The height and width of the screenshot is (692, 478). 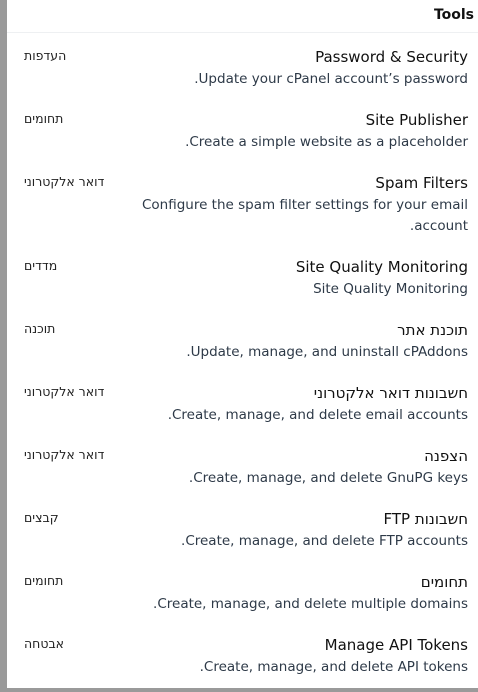 What do you see at coordinates (45, 55) in the screenshot?
I see `tool-category: העדפות` at bounding box center [45, 55].